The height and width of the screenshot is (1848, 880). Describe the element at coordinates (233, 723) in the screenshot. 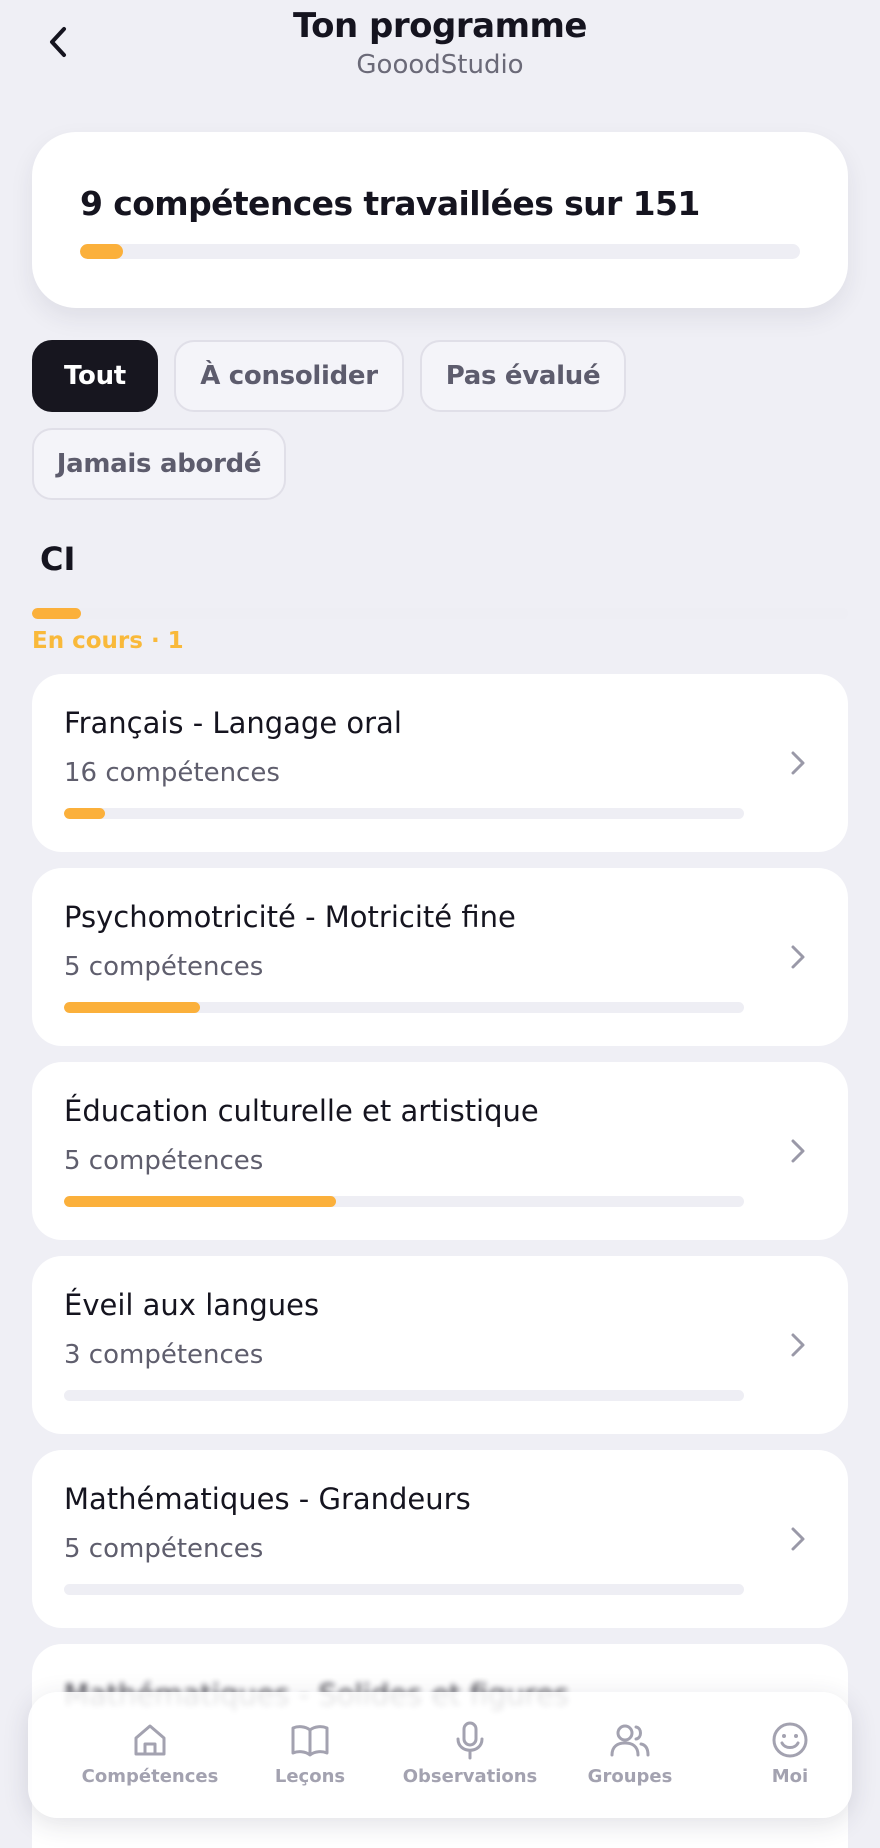

I see `subject-title: Français - Langage oral` at that location.